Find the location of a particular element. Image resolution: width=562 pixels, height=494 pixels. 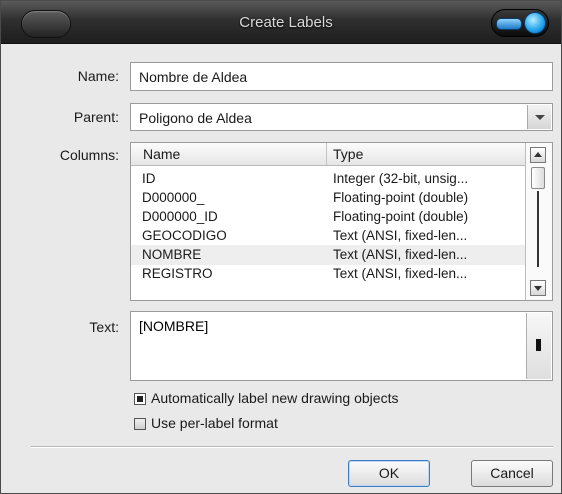

cancel-button: Cancel is located at coordinates (512, 473).